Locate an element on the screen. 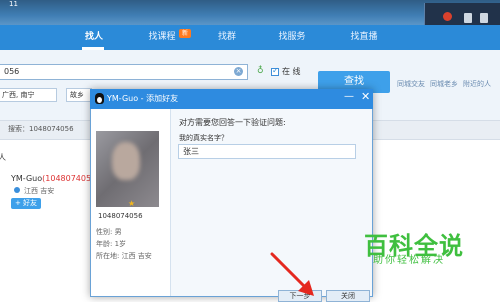 The height and width of the screenshot is (302, 500). user-name: YM-Guo is located at coordinates (26, 178).